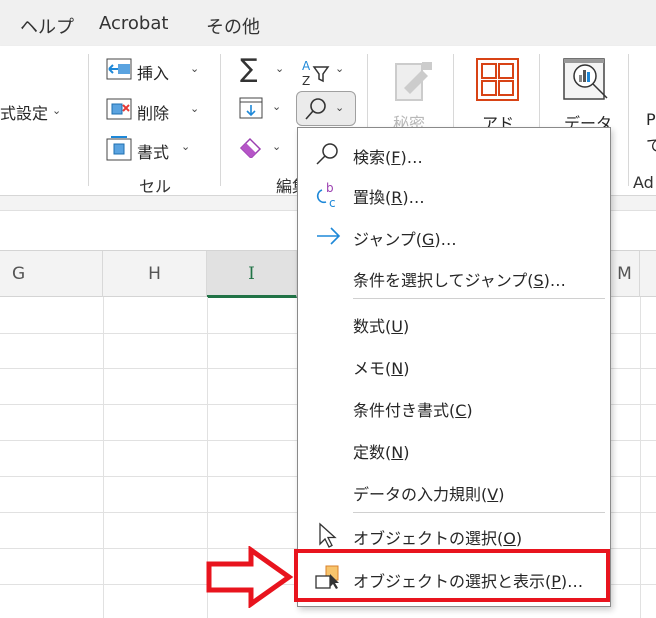 Image resolution: width=656 pixels, height=618 pixels. I want to click on menu-item-formulas: 数式(U), so click(454, 323).